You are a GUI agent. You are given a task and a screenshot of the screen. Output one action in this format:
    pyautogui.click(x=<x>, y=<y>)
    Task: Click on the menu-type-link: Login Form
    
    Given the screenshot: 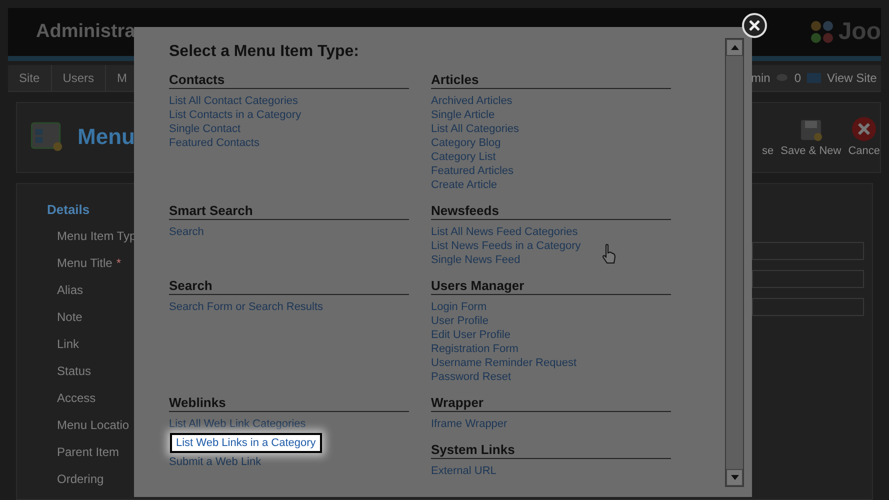 What is the action you would take?
    pyautogui.click(x=459, y=307)
    